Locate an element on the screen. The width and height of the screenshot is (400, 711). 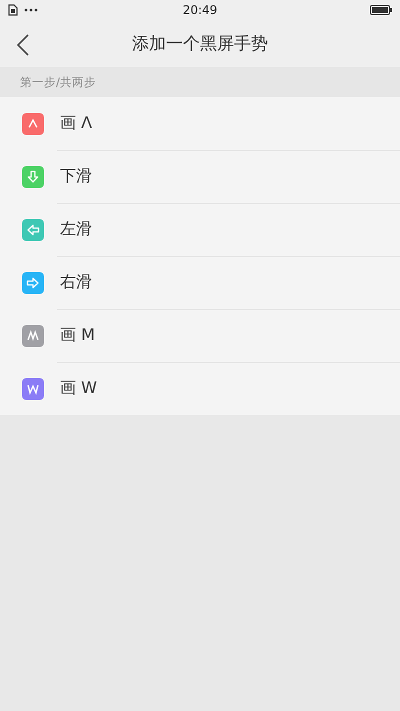
status-time: 20:49 is located at coordinates (200, 10).